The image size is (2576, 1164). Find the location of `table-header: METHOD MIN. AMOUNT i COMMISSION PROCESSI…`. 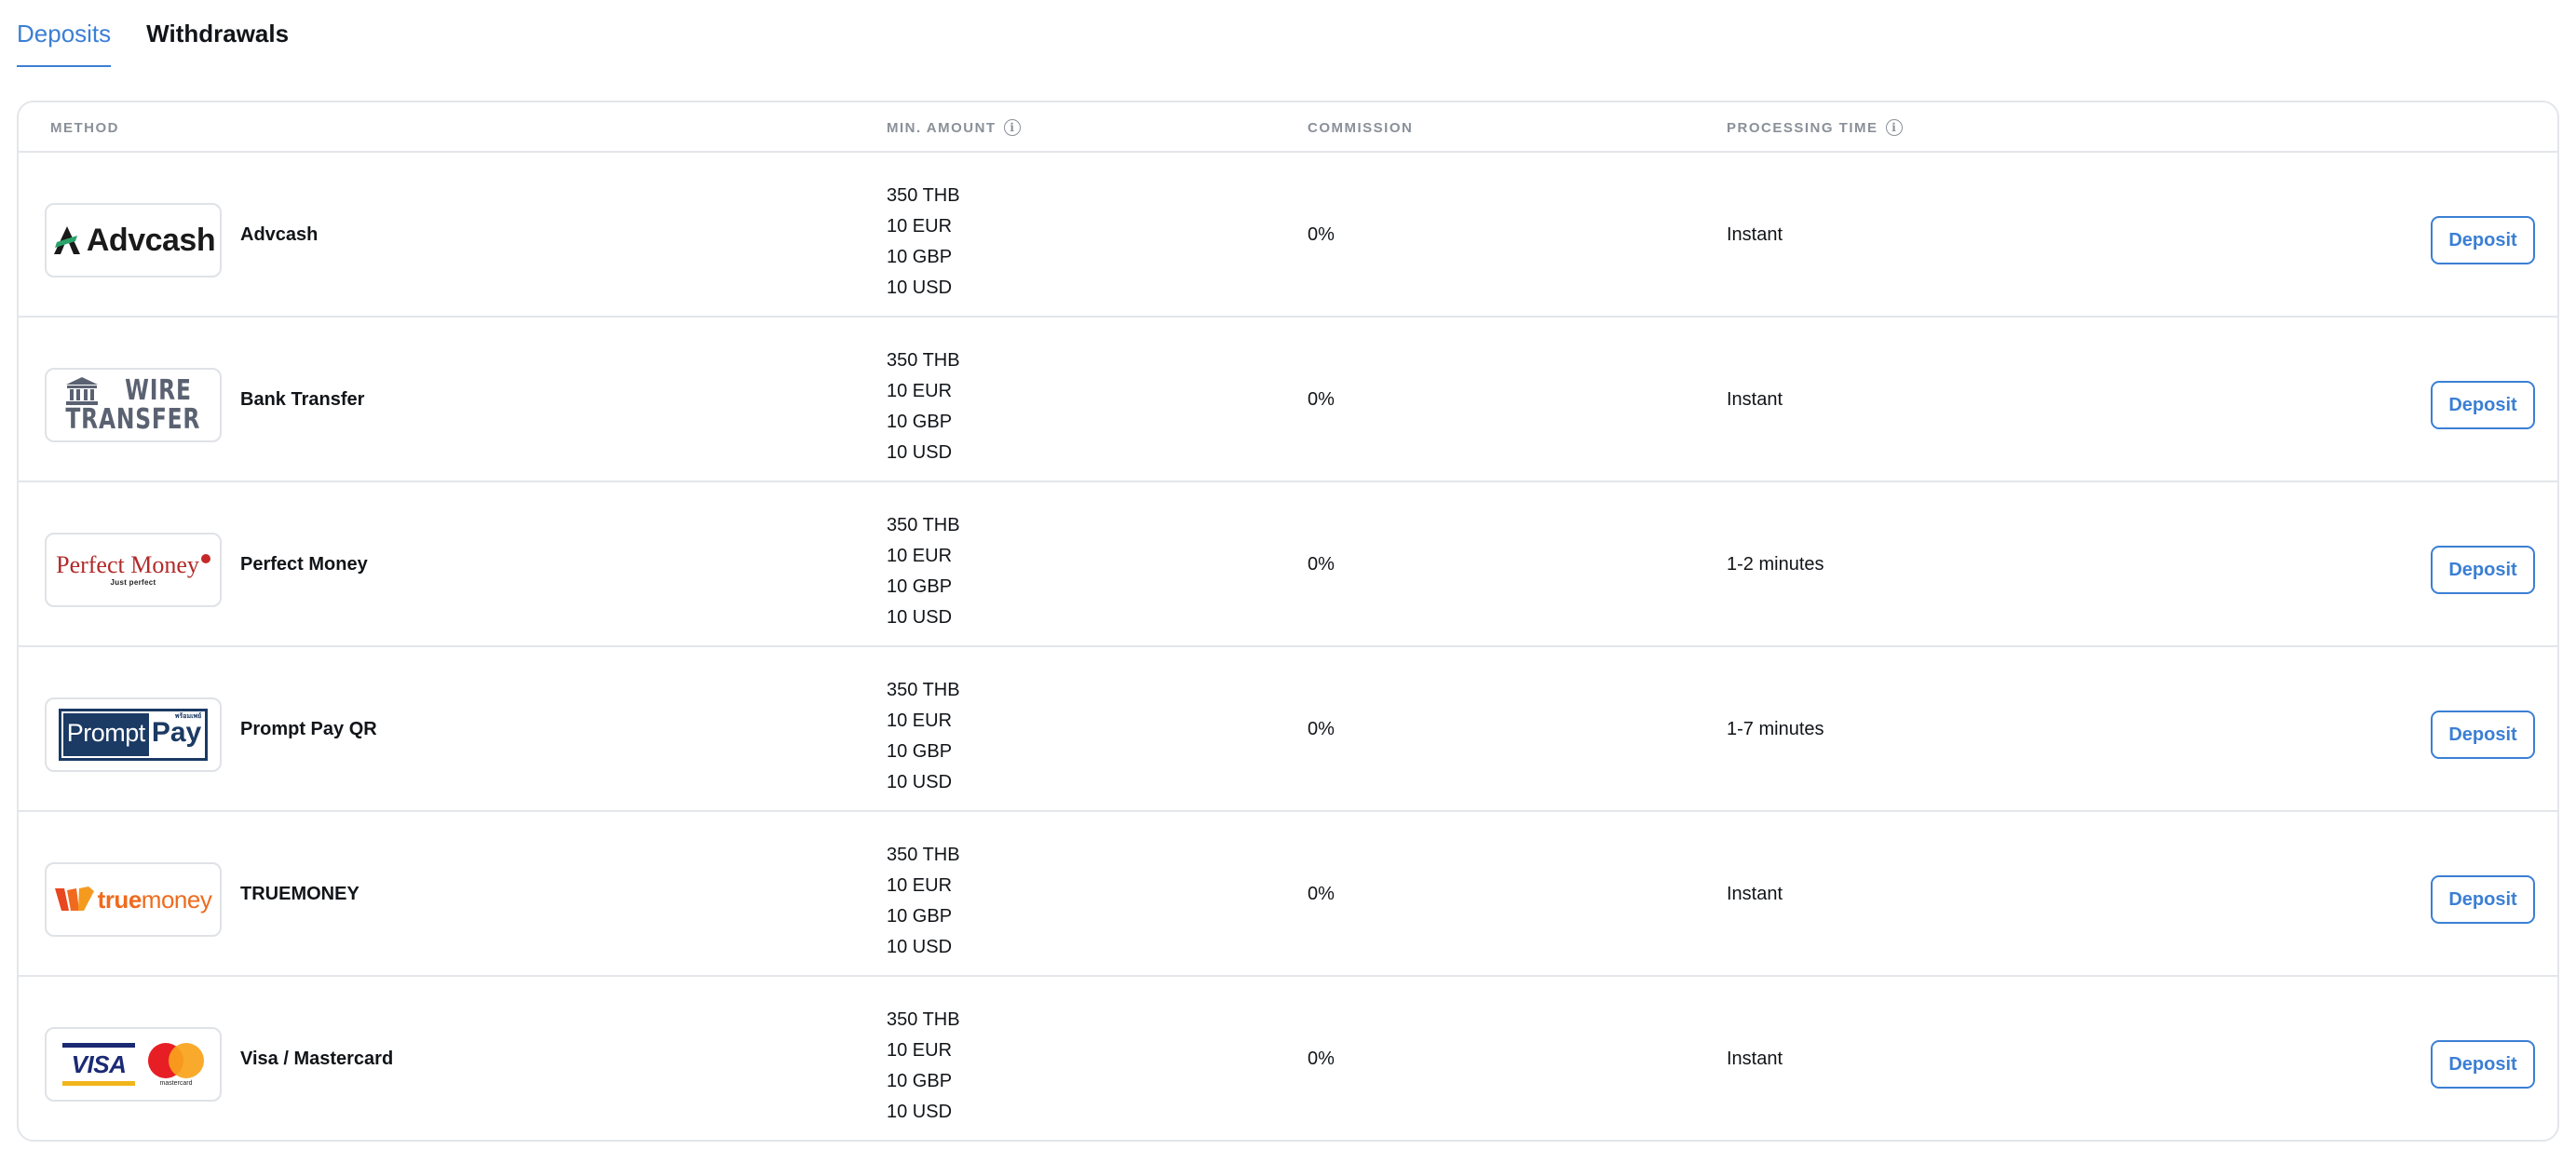

table-header: METHOD MIN. AMOUNT i COMMISSION PROCESSI… is located at coordinates (1288, 127).